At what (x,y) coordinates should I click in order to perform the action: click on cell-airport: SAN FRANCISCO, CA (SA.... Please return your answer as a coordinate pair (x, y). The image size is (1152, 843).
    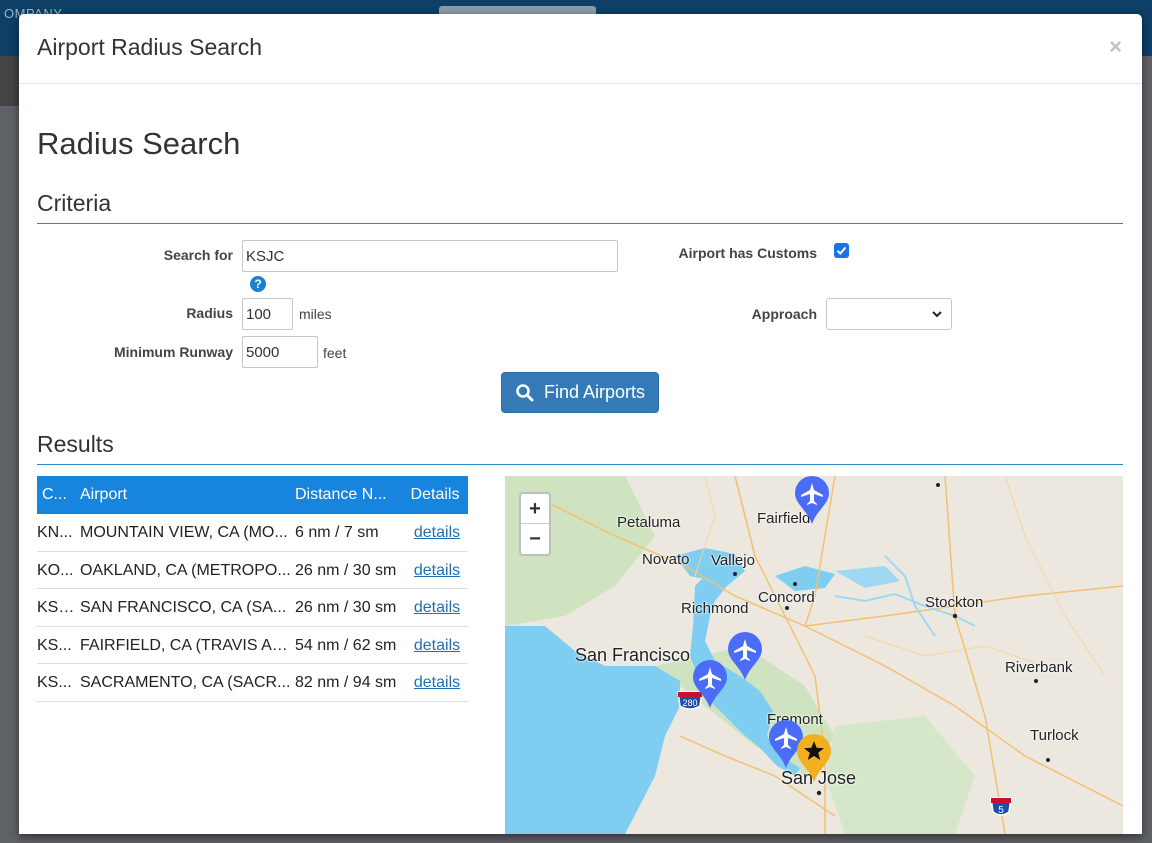
    Looking at the image, I should click on (183, 608).